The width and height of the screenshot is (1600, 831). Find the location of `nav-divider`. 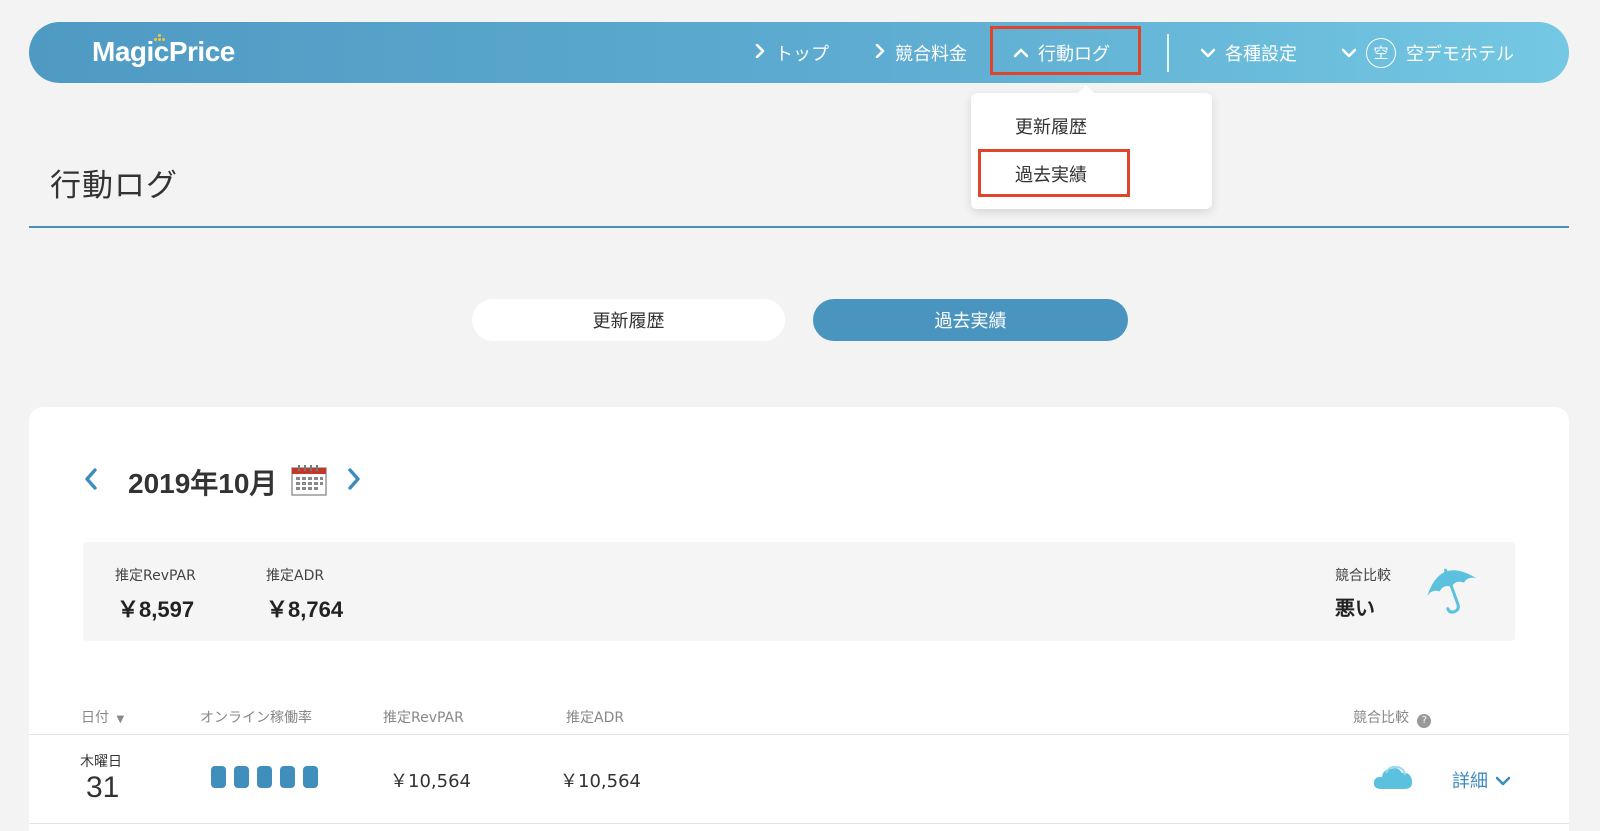

nav-divider is located at coordinates (1168, 53).